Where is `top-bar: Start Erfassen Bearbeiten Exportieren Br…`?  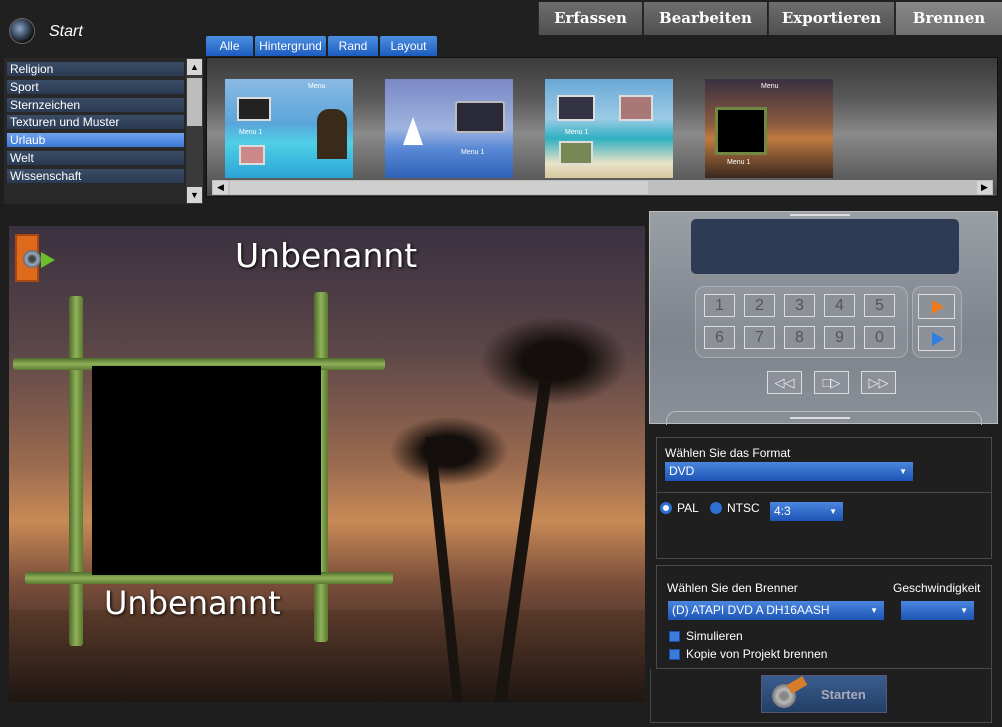
top-bar: Start Erfassen Bearbeiten Exportieren Br… is located at coordinates (501, 30).